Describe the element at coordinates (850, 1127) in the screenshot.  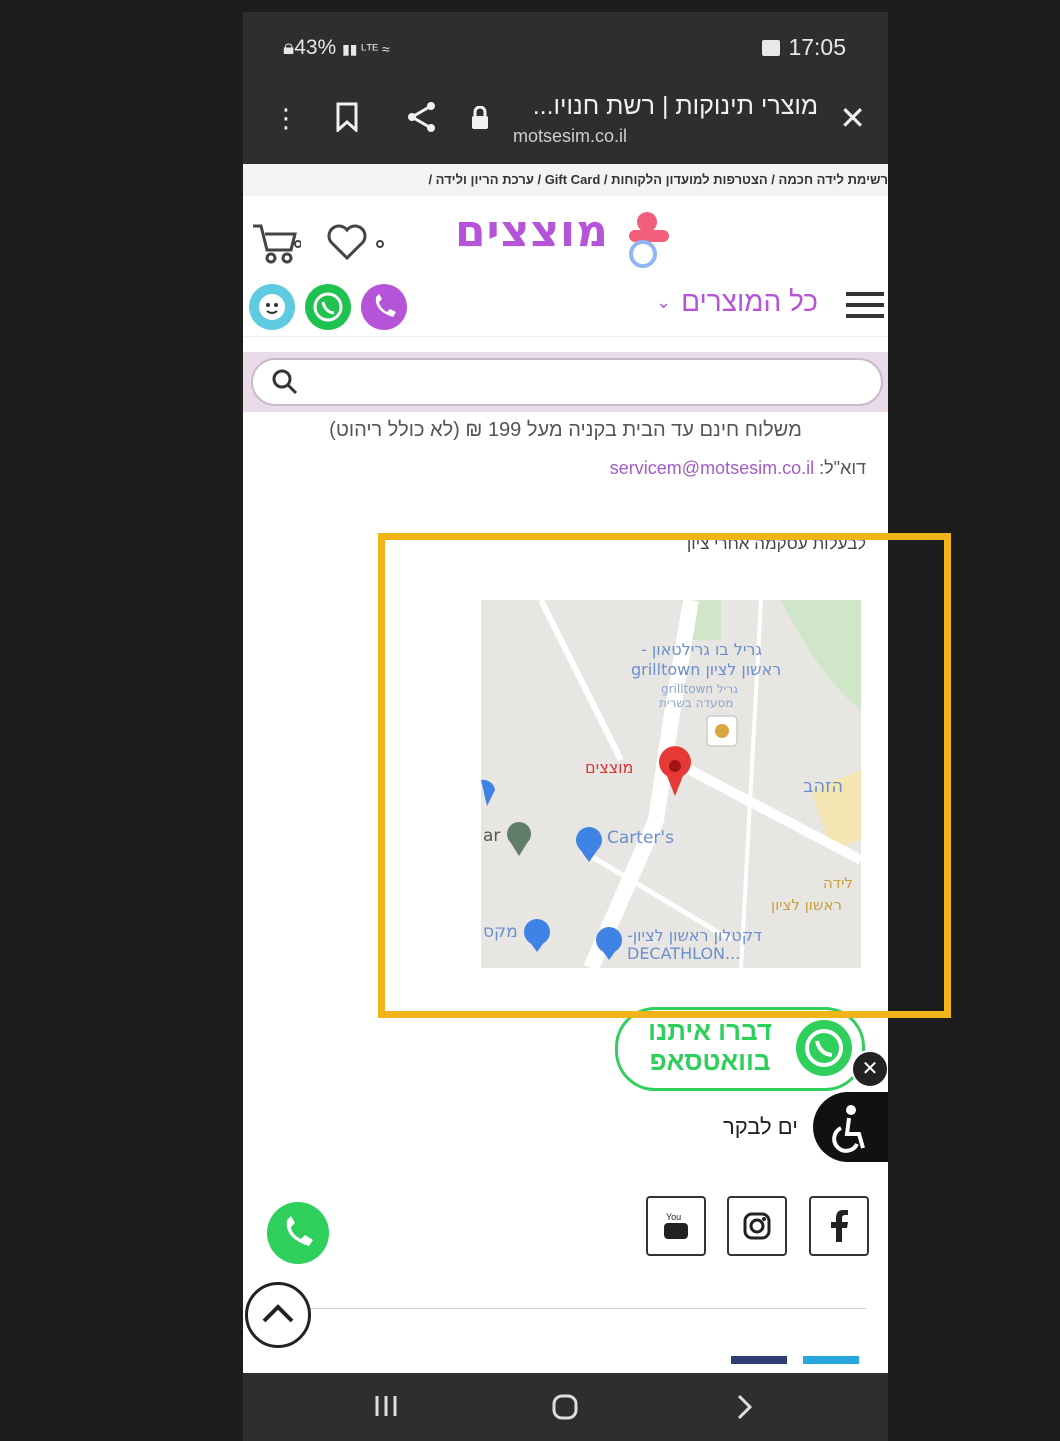
I see `accessibility-button` at that location.